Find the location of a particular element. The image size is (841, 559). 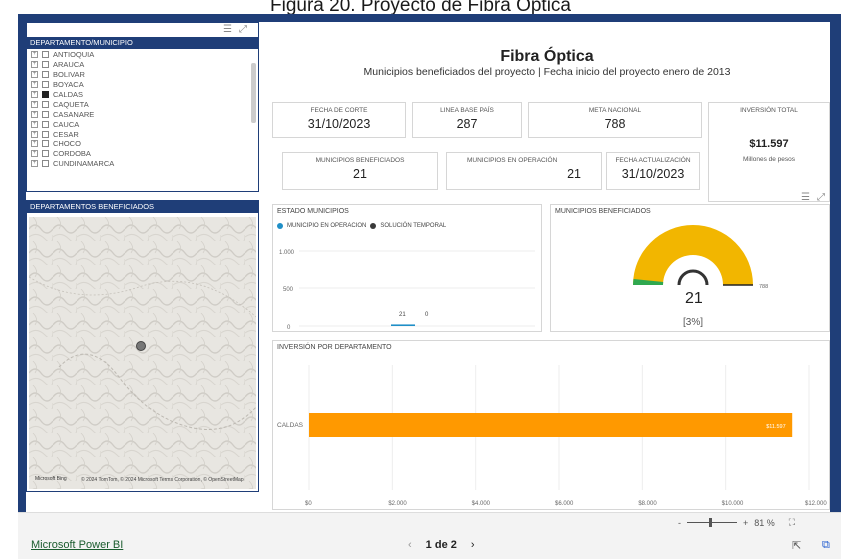

x-tick: $8.000 is located at coordinates (647, 504).